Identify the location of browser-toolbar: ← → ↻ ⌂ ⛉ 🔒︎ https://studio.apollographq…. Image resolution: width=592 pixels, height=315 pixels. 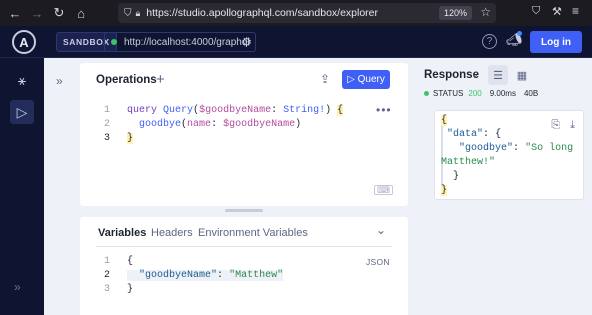
(296, 13).